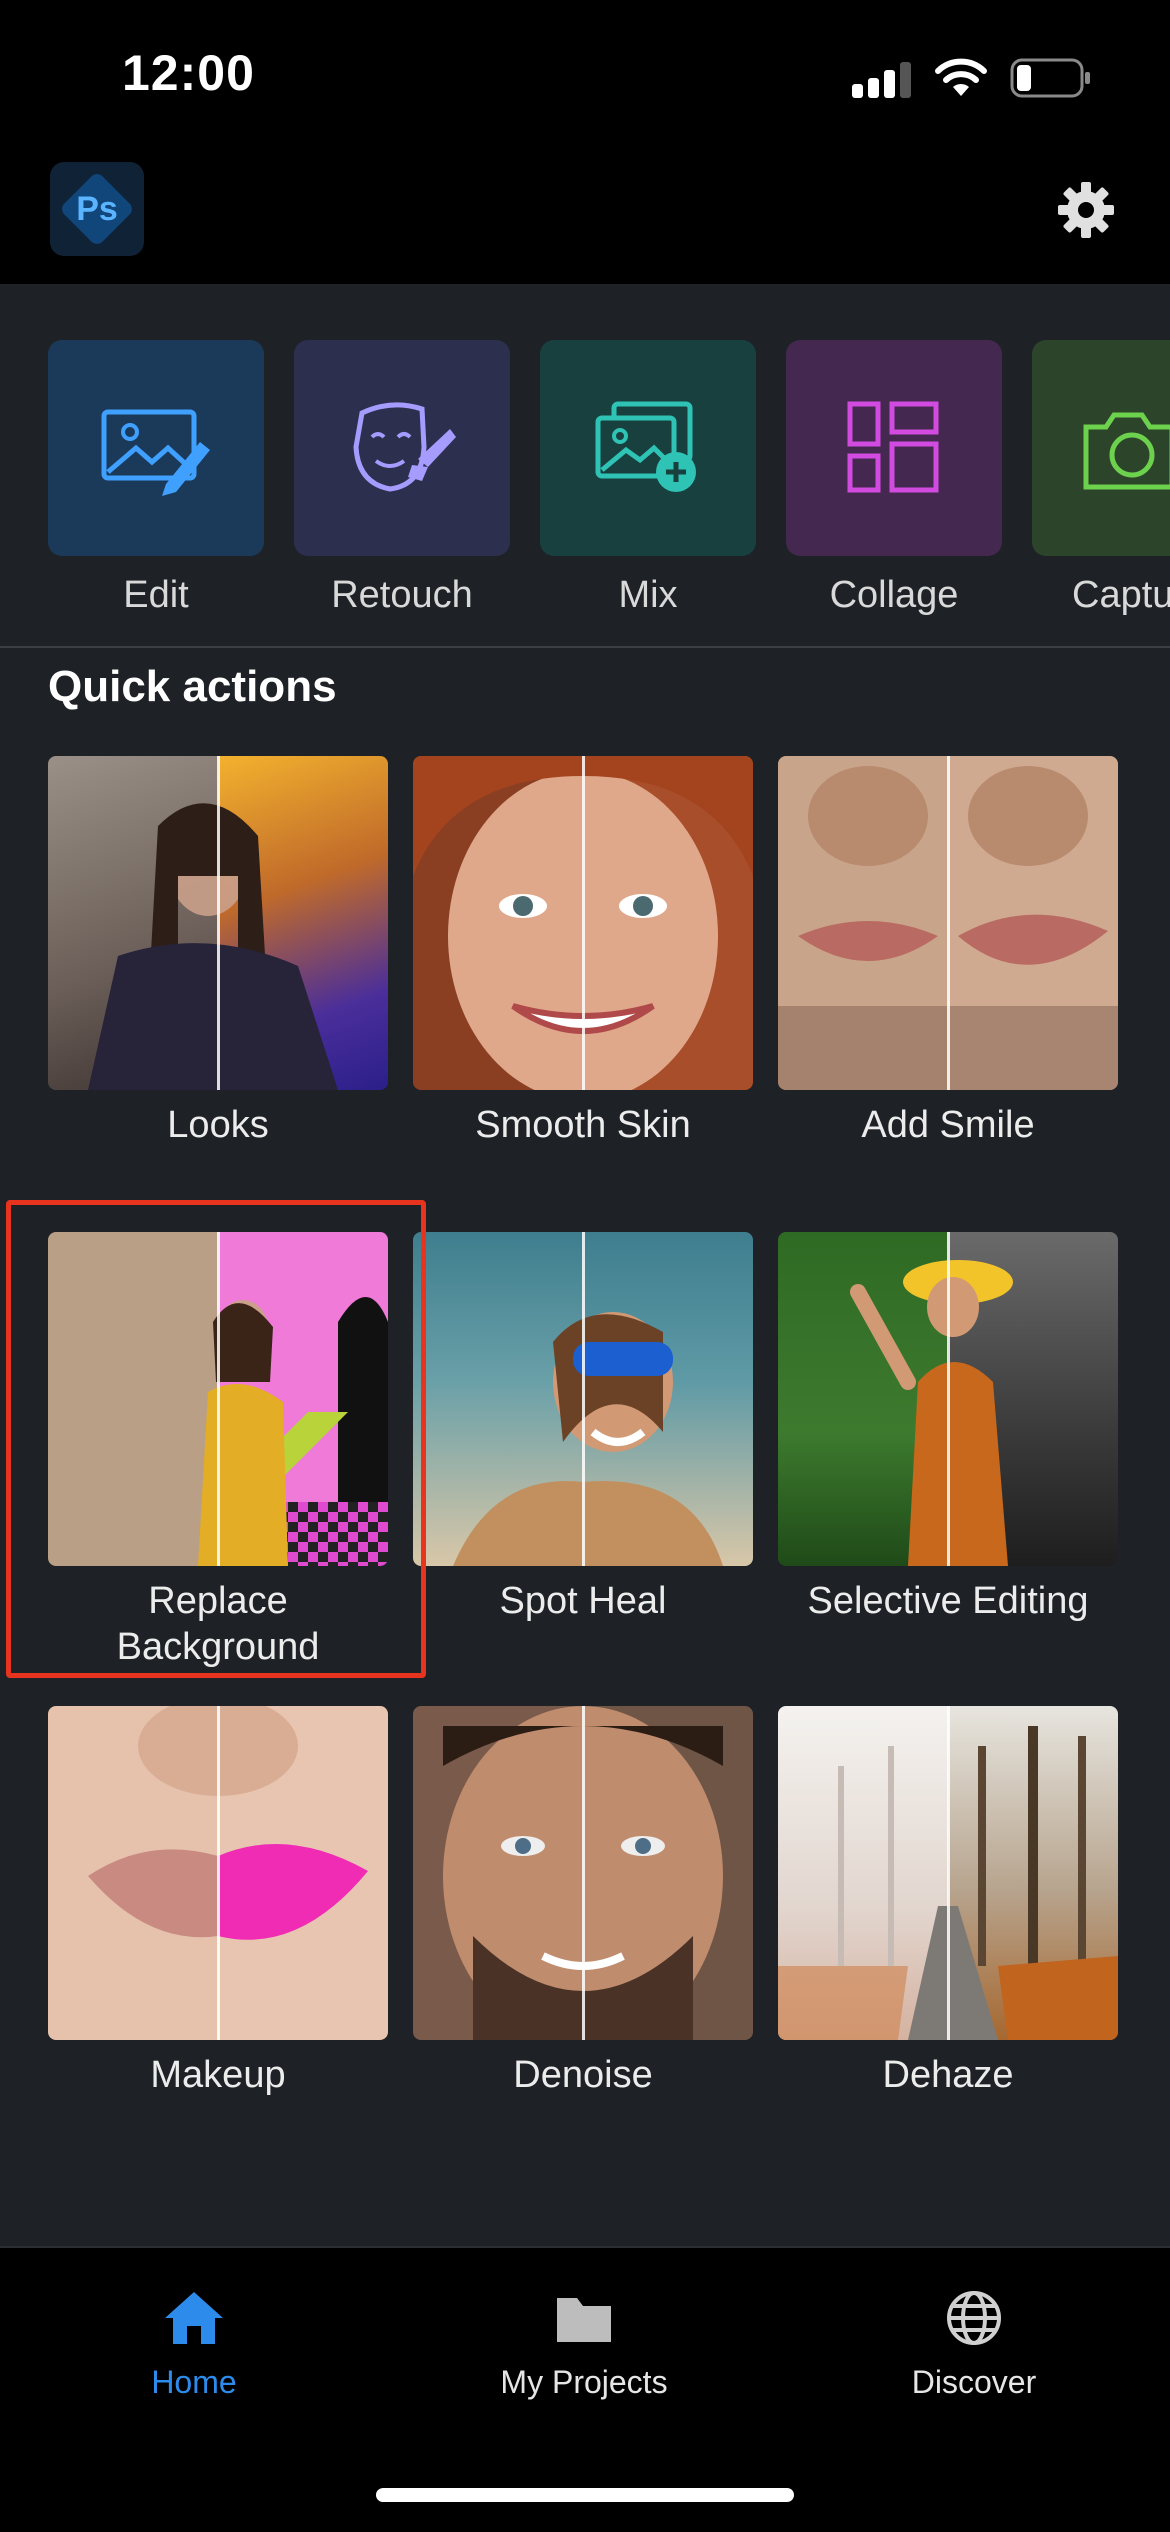 The image size is (1170, 2532). What do you see at coordinates (974, 2382) in the screenshot?
I see `tab-discover-label: Discover` at bounding box center [974, 2382].